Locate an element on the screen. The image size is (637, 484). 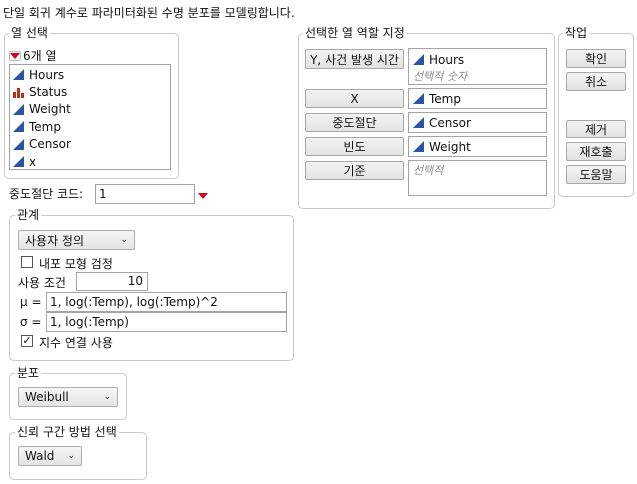
column-list-item: Status is located at coordinates (90, 91).